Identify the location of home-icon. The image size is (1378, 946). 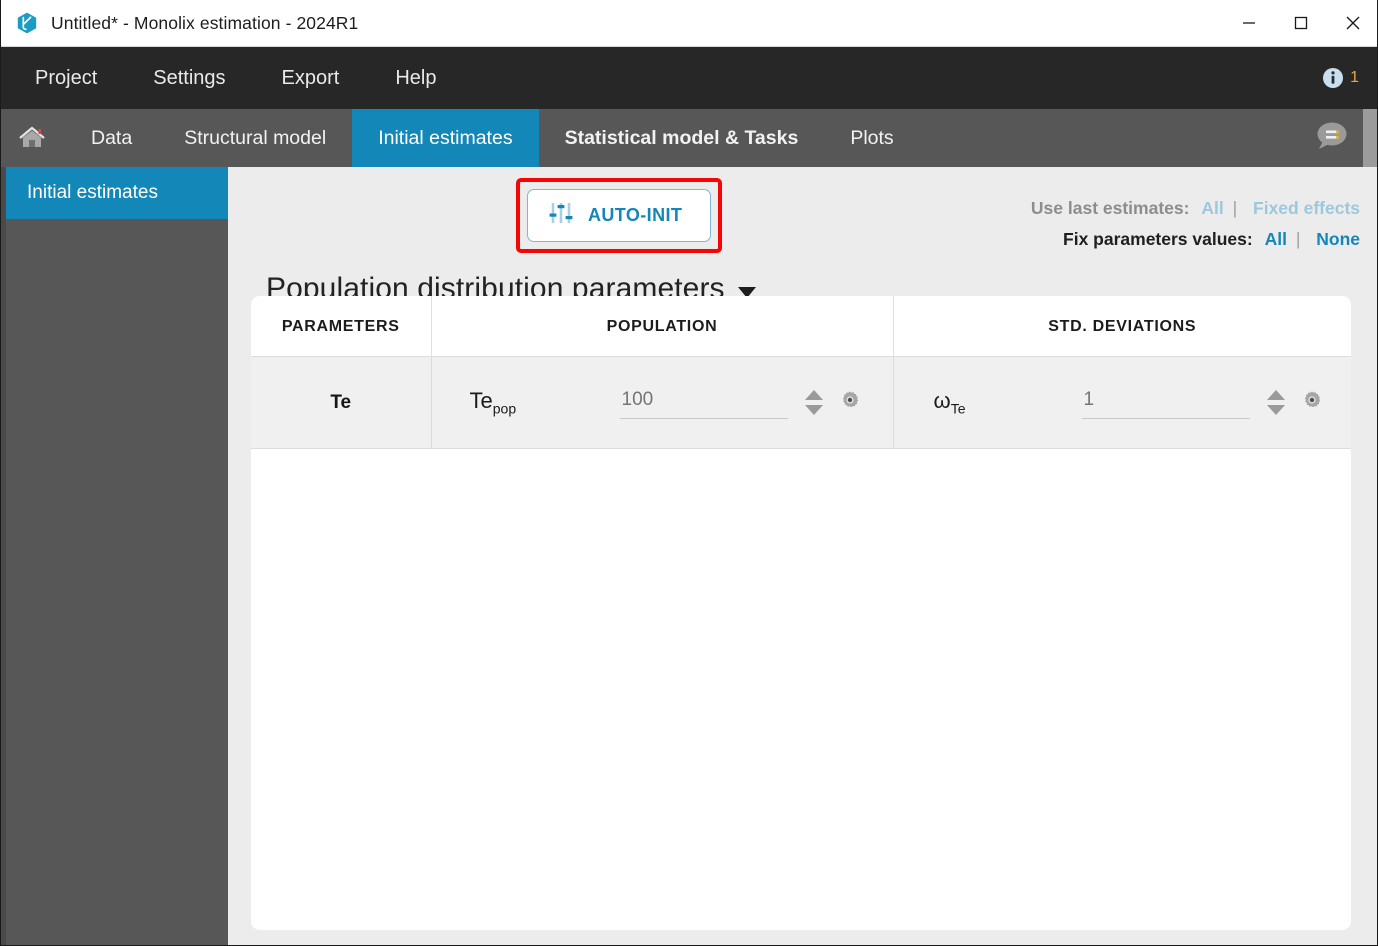
(32, 136).